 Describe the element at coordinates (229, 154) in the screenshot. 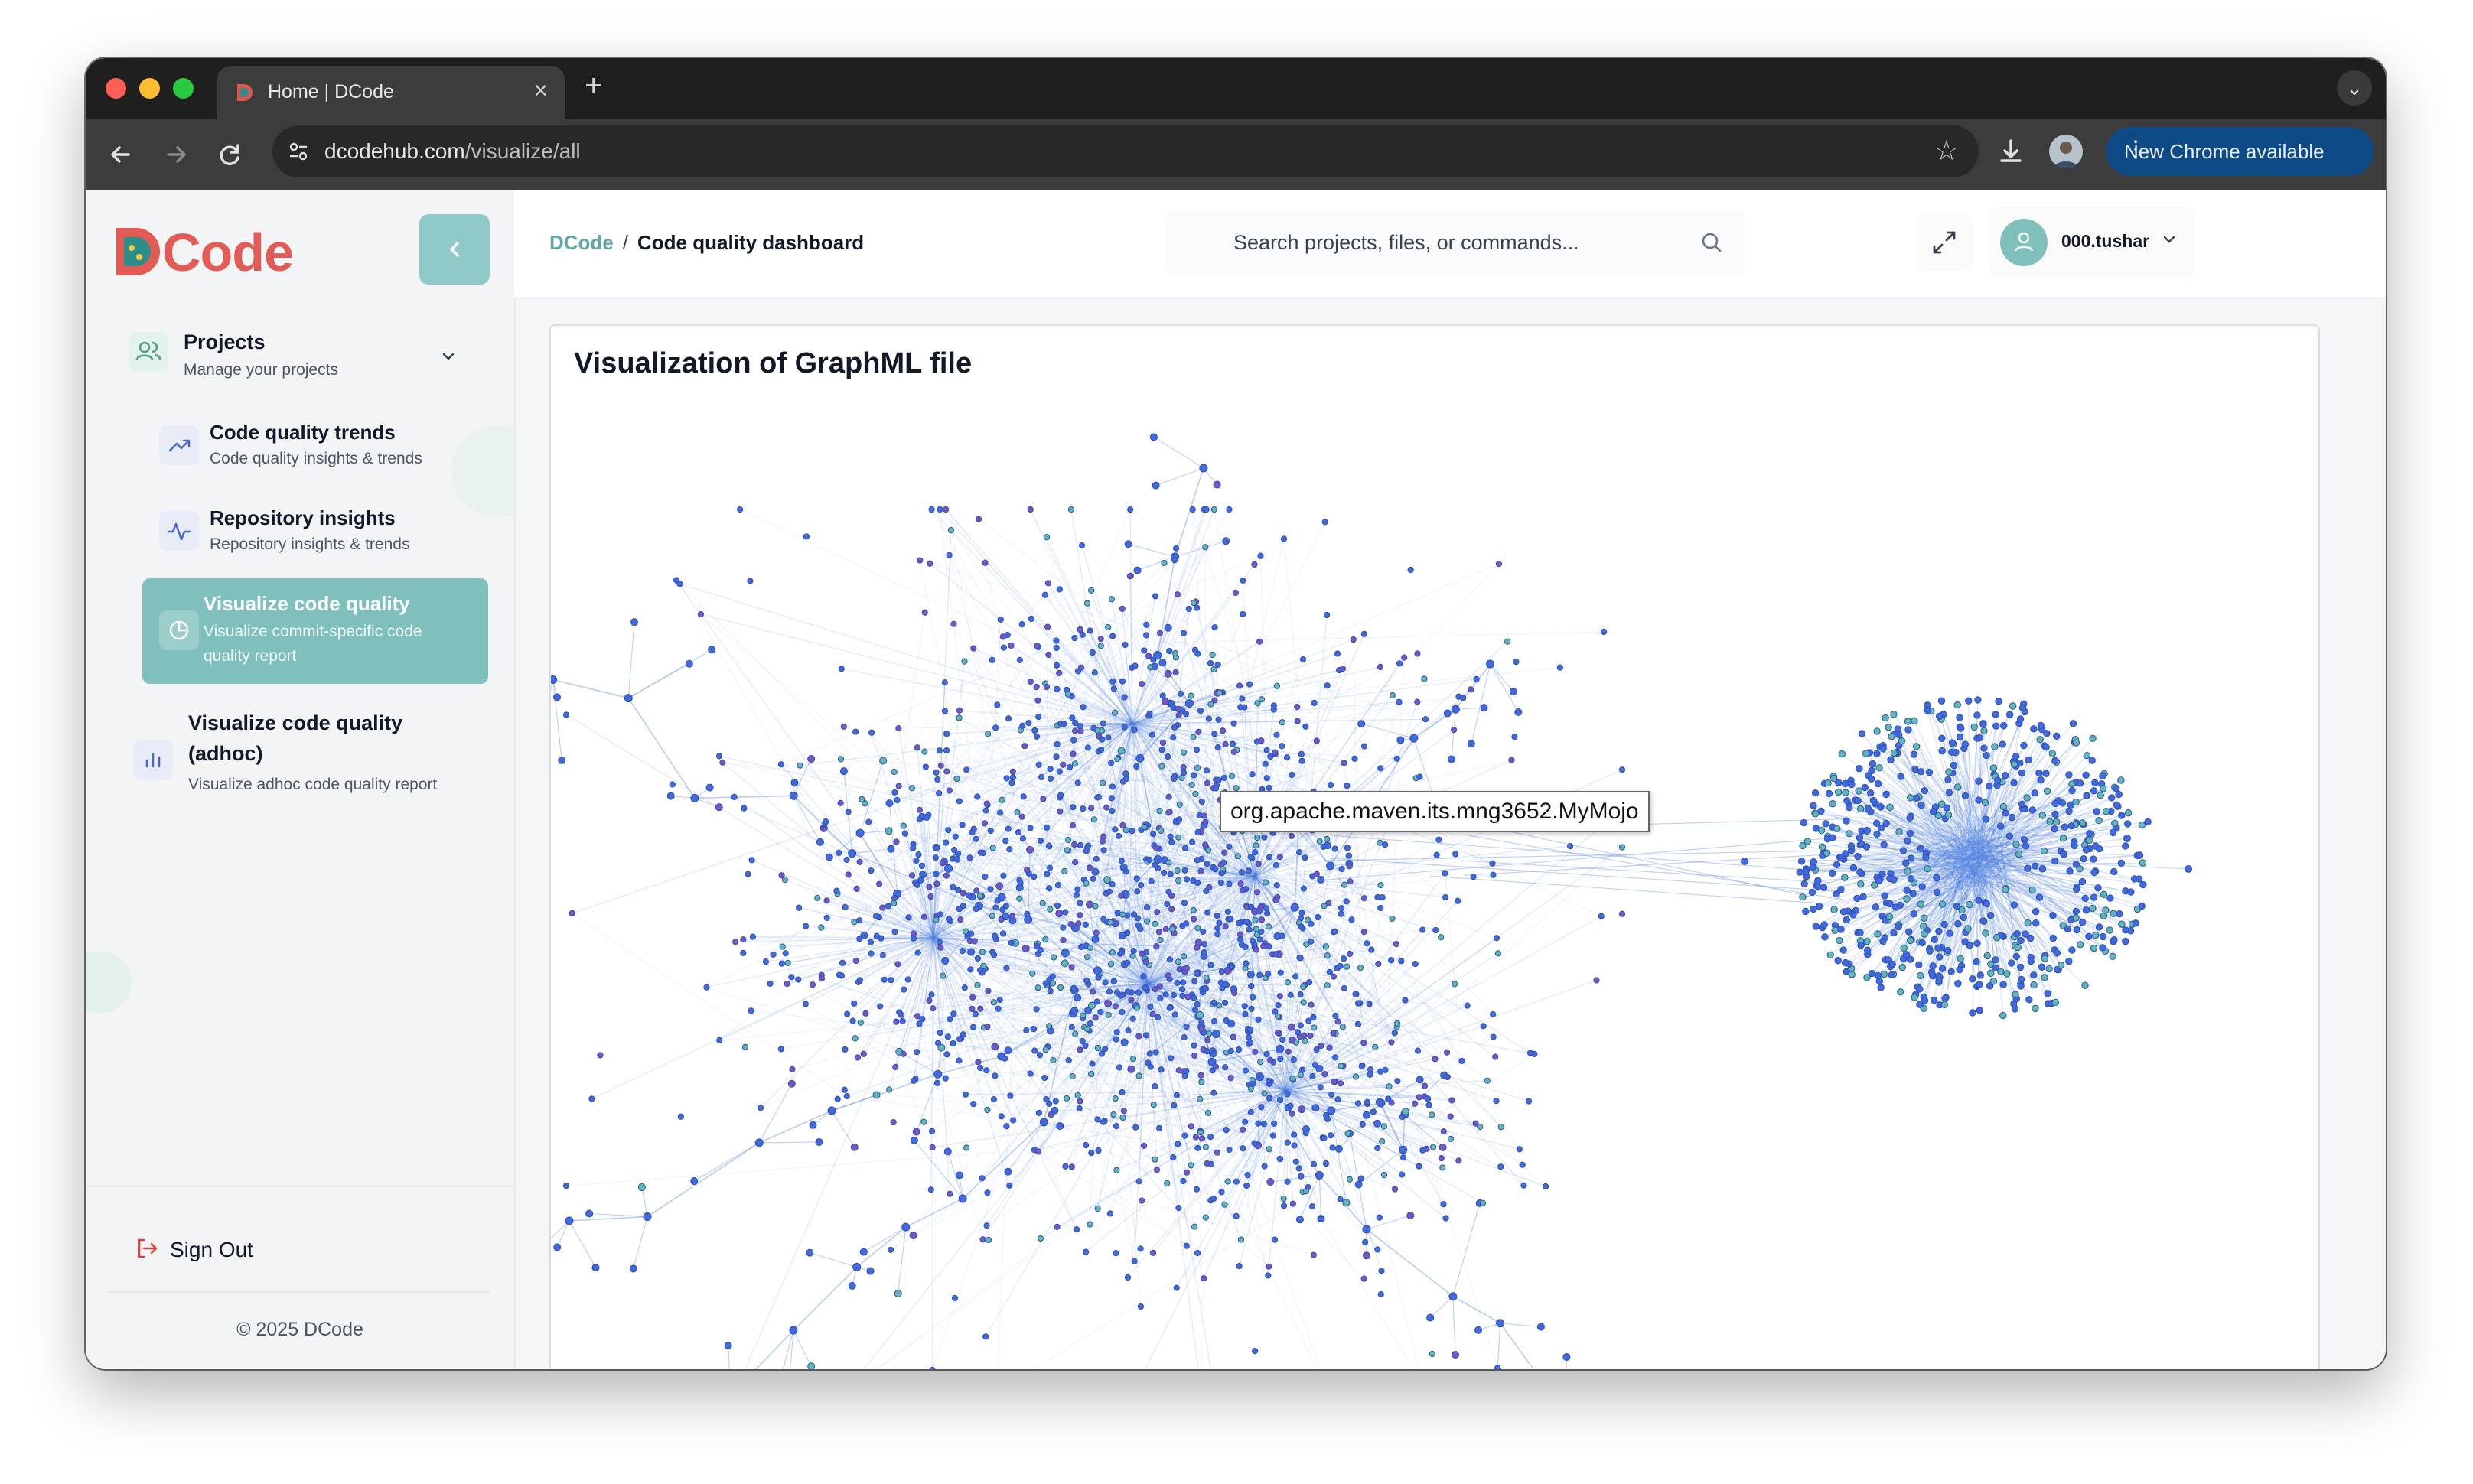

I see `reload-icon` at that location.